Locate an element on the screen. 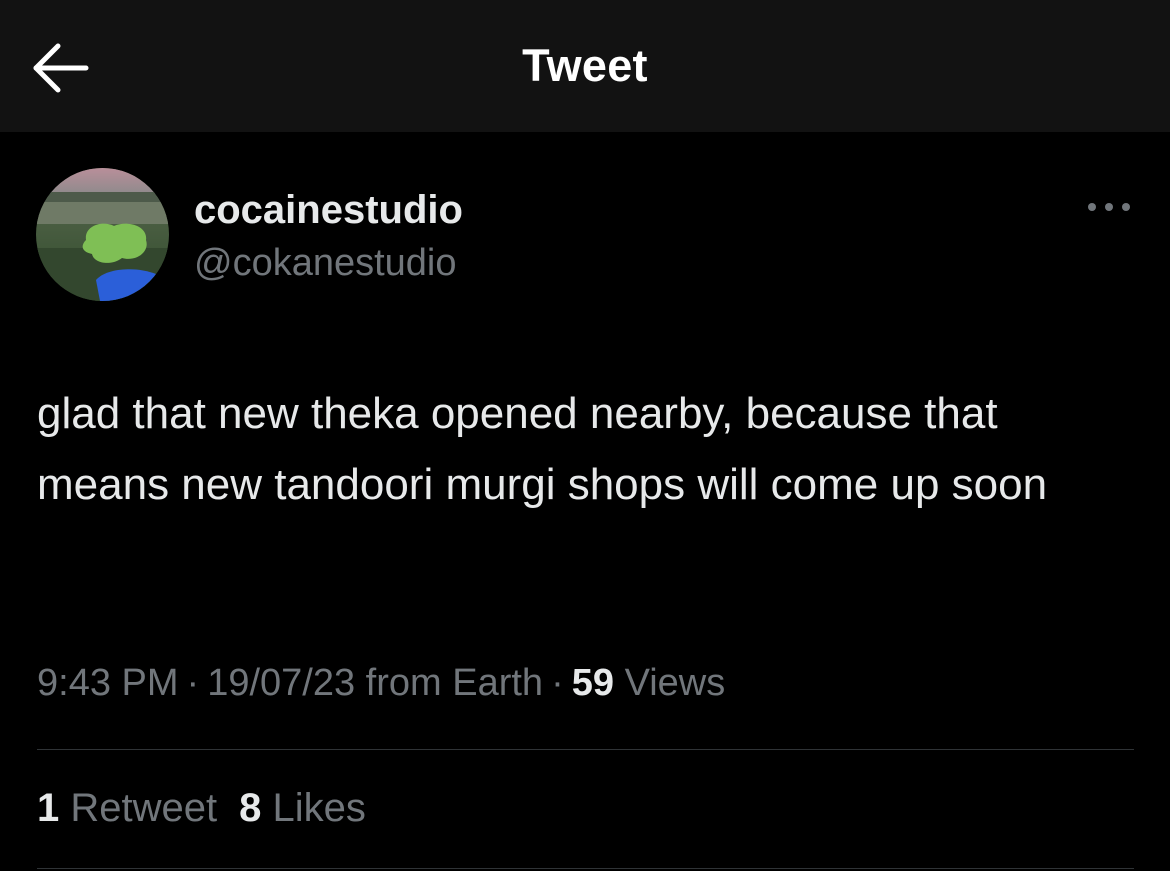 This screenshot has height=871, width=1170. avatar is located at coordinates (102, 234).